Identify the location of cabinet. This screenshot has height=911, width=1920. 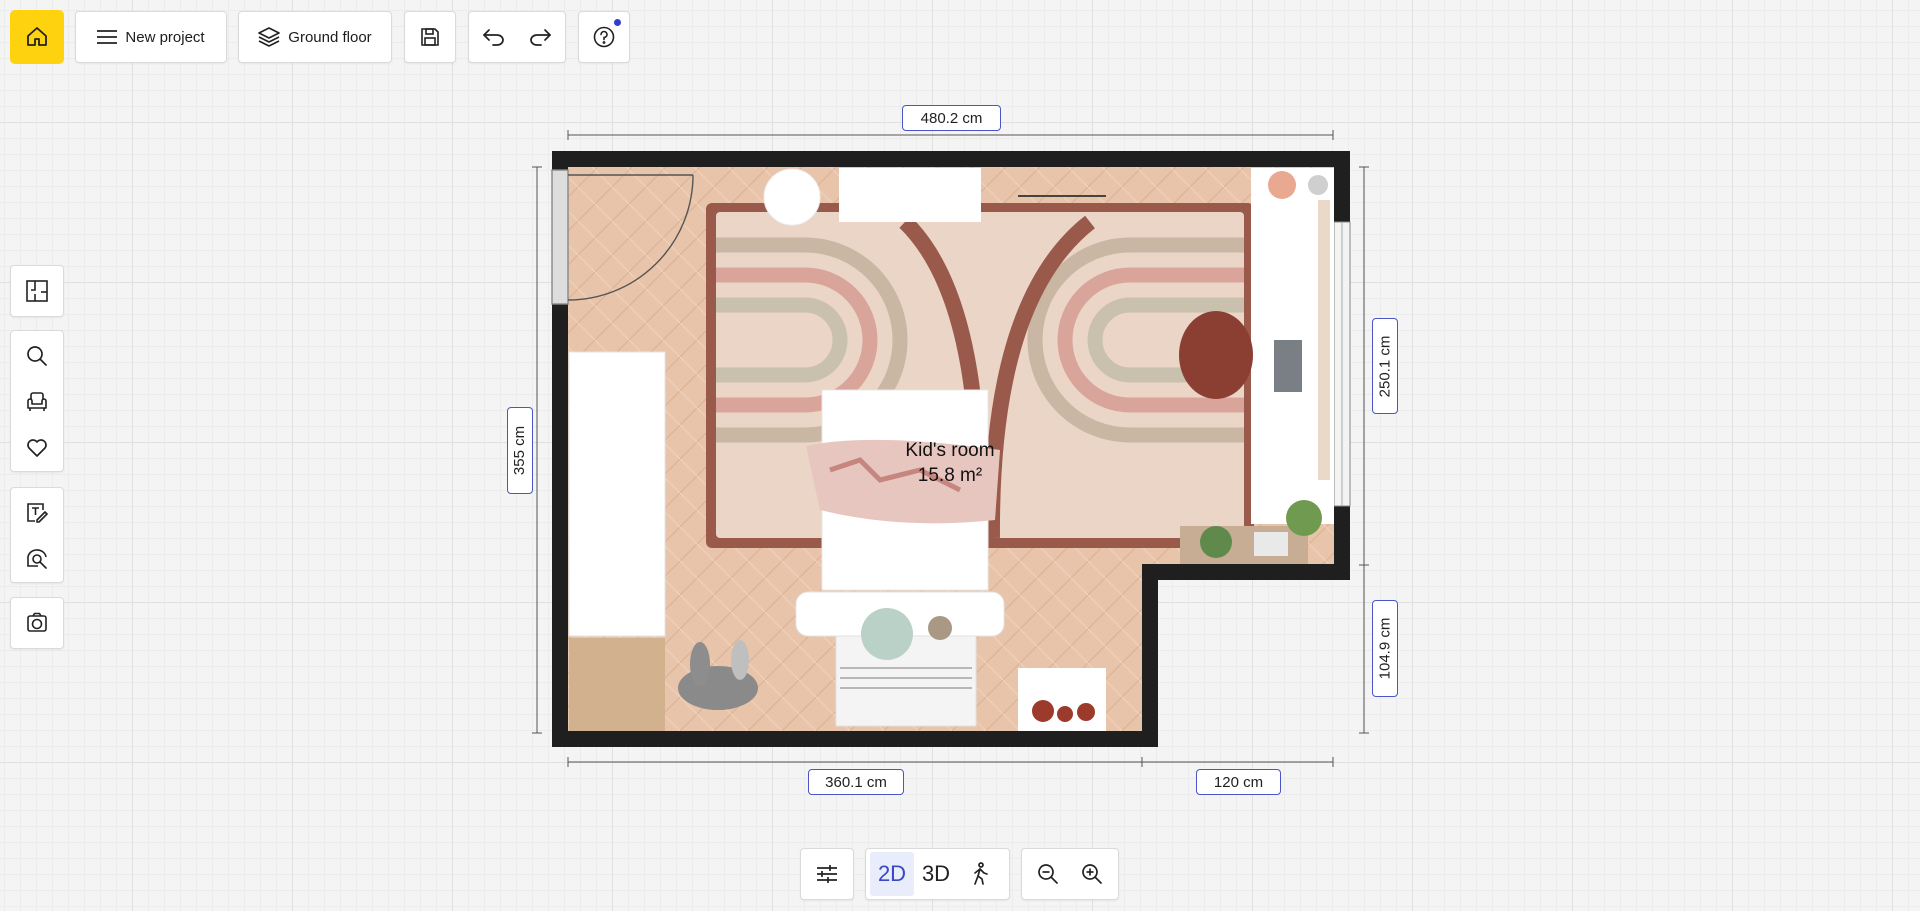
(617, 684).